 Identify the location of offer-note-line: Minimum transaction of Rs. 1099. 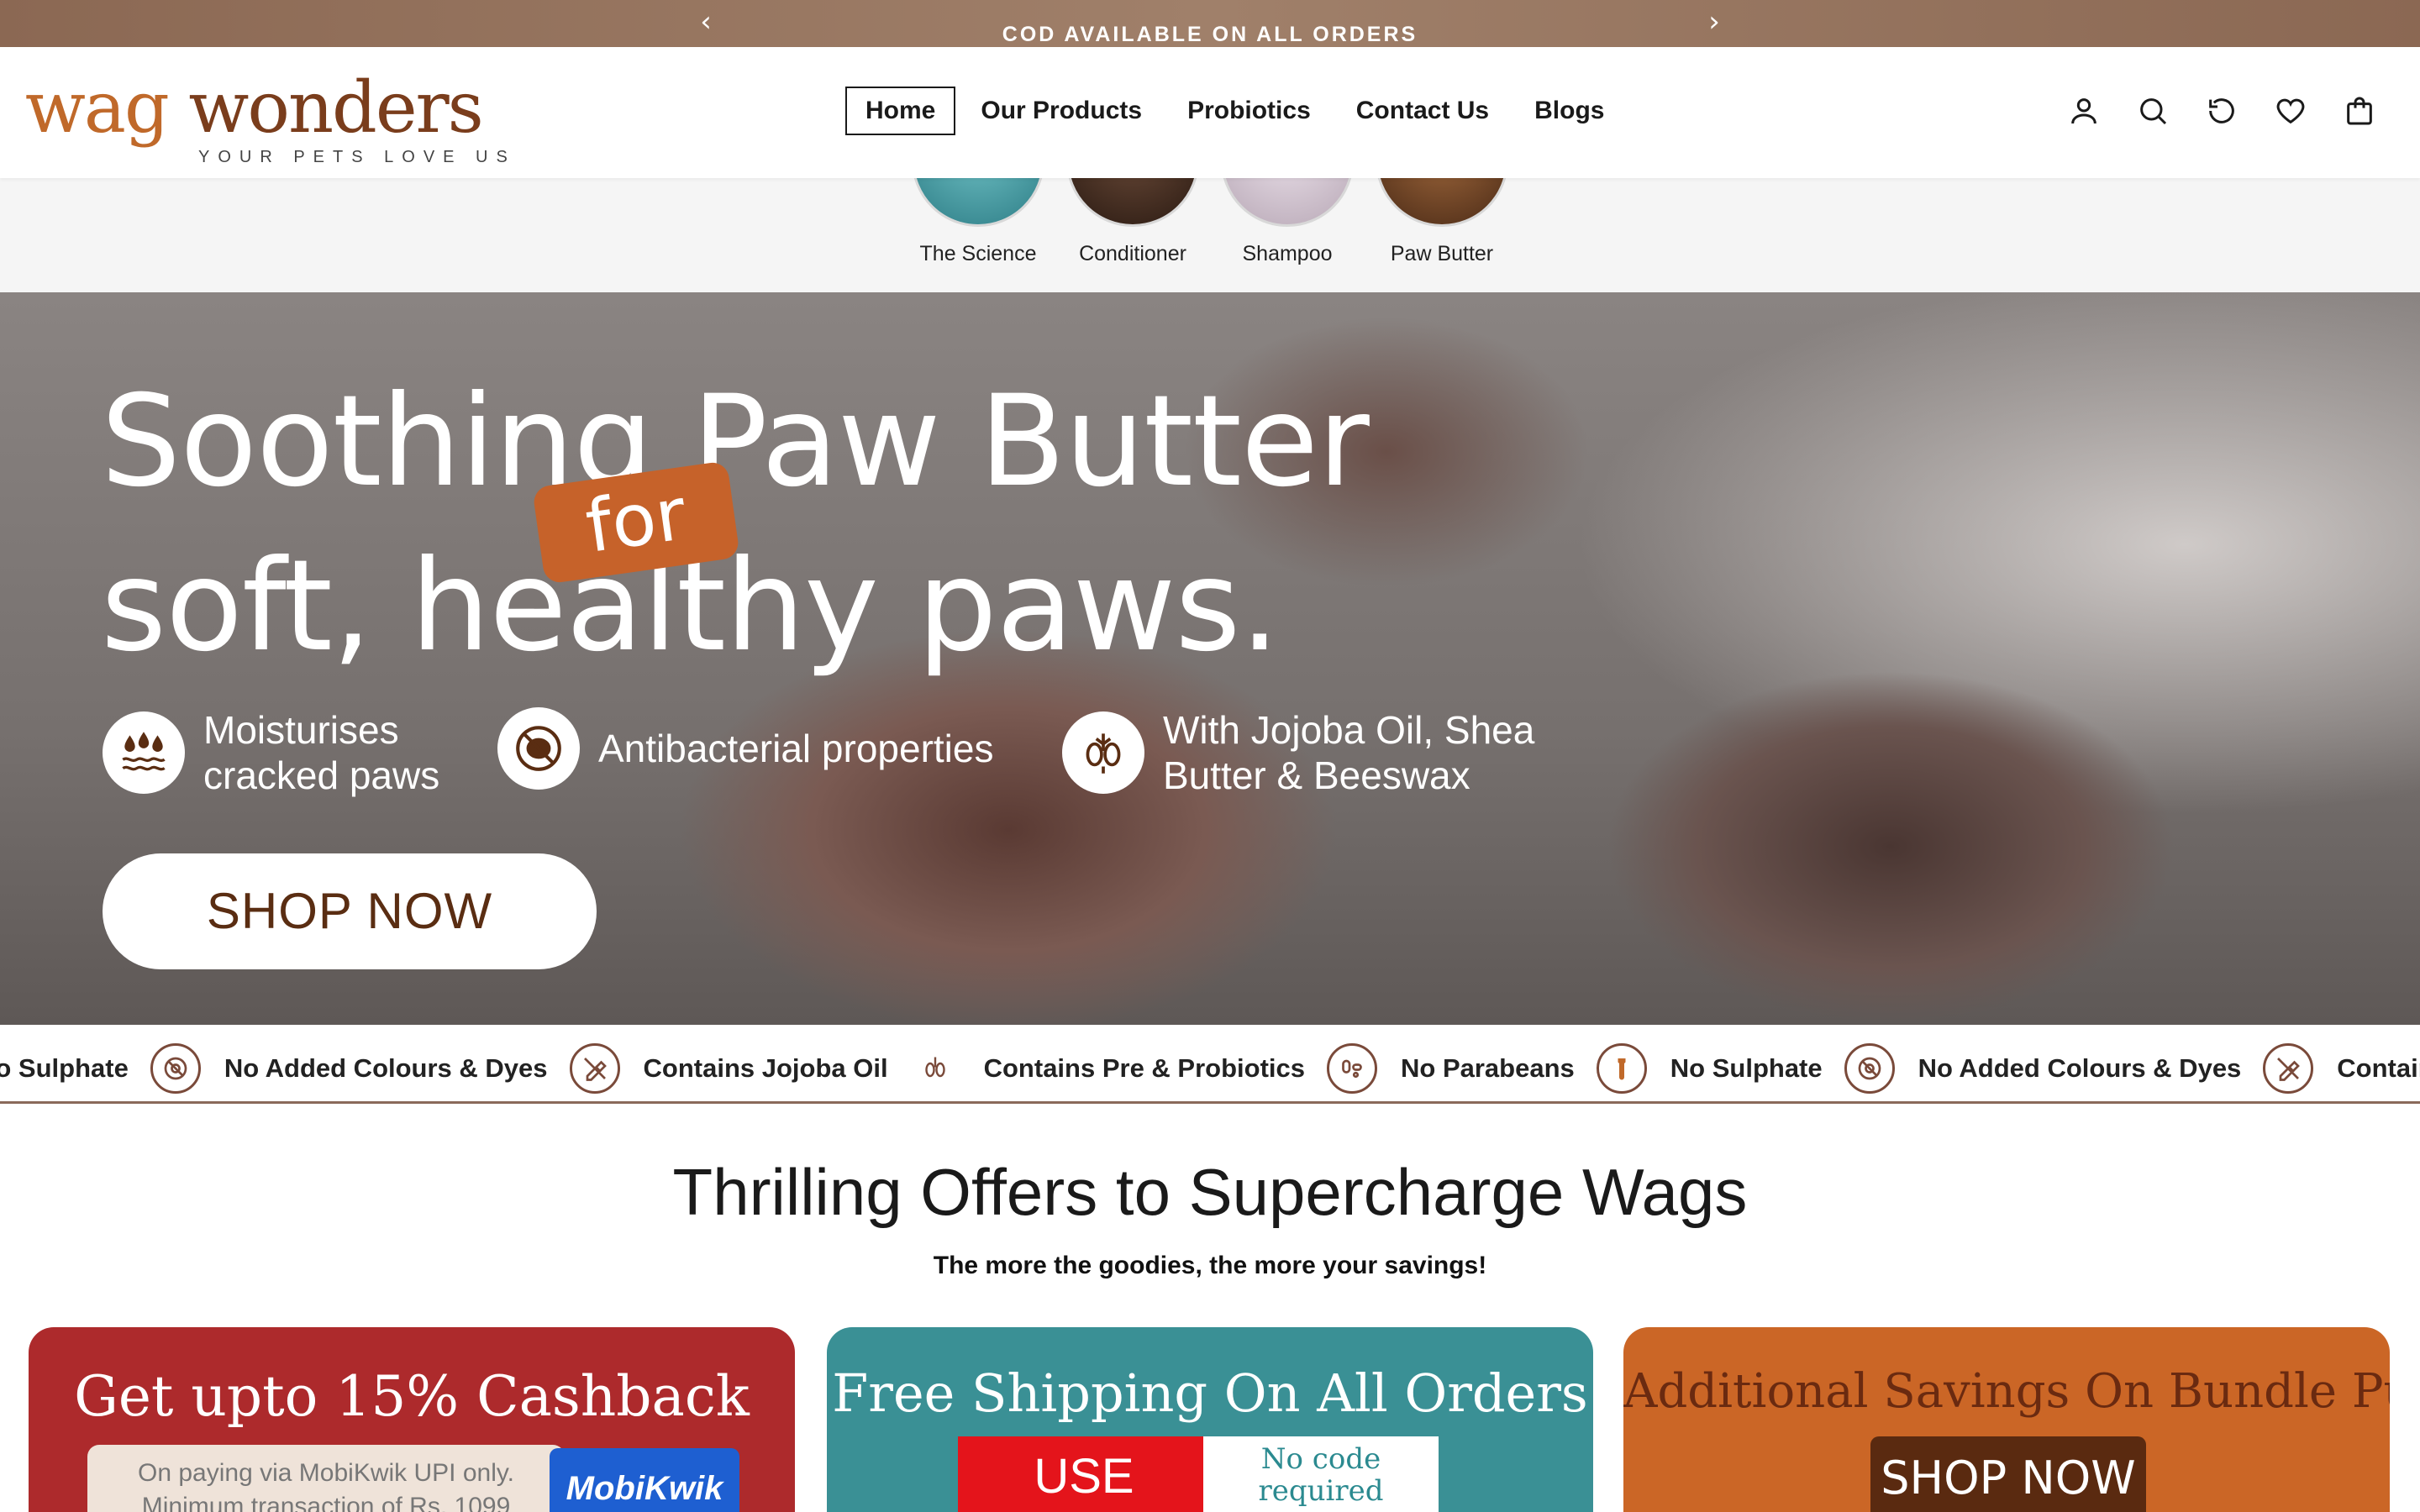
(326, 1502).